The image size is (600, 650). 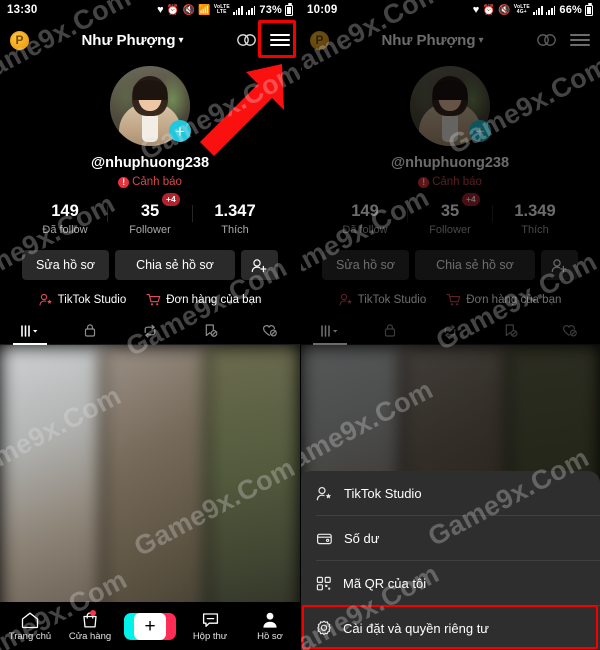 I want to click on nav-label: Trang chủ, so click(x=30, y=636).